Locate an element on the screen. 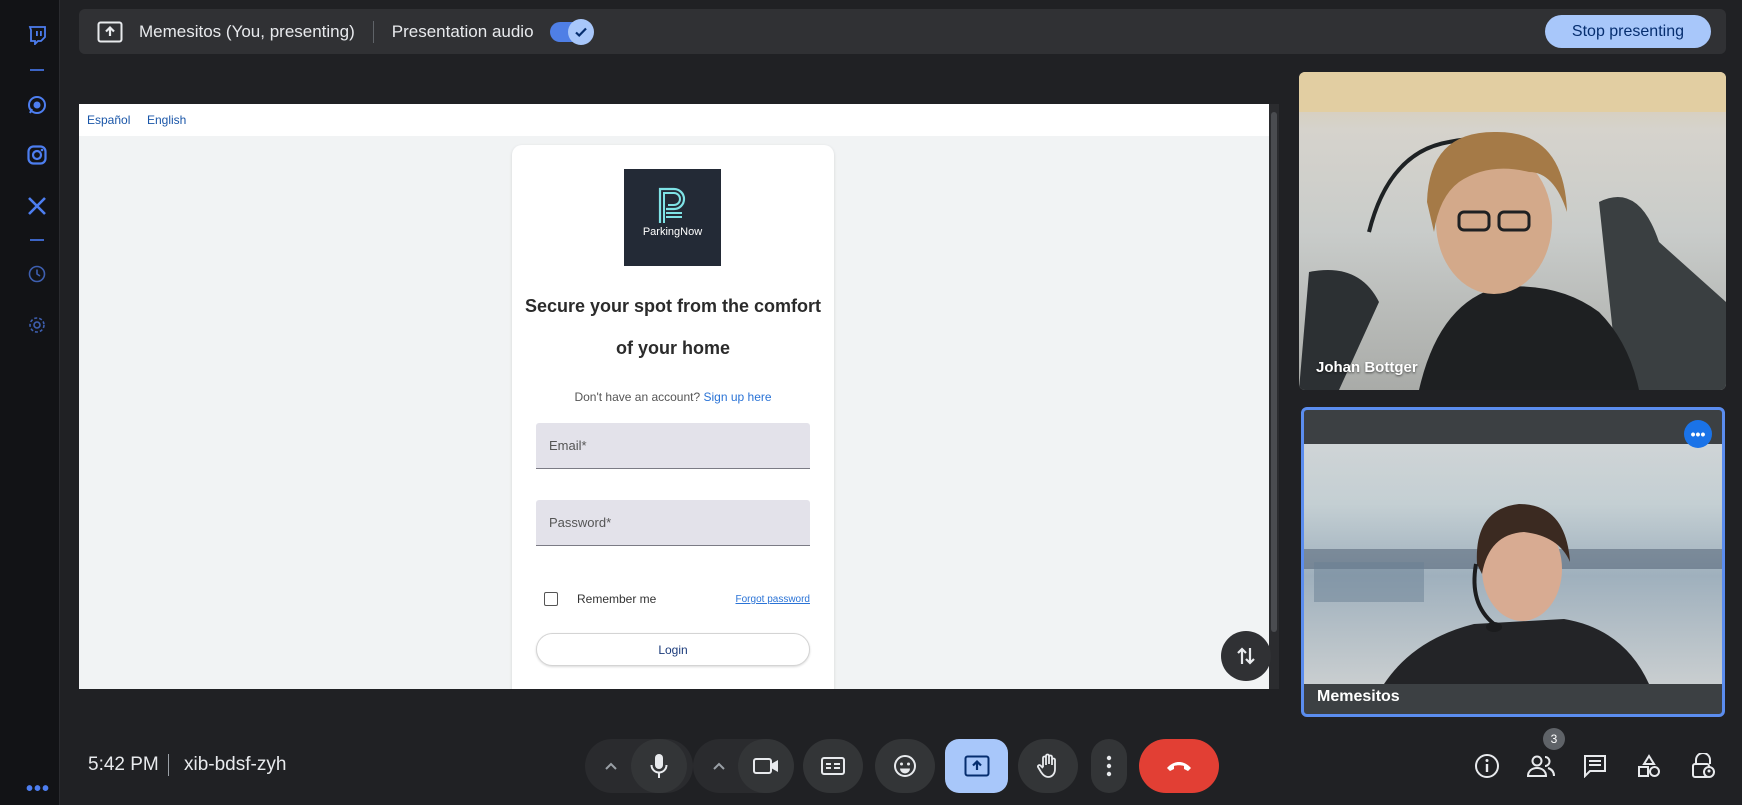 The height and width of the screenshot is (805, 1742). presentation-audio-toggle is located at coordinates (571, 31).